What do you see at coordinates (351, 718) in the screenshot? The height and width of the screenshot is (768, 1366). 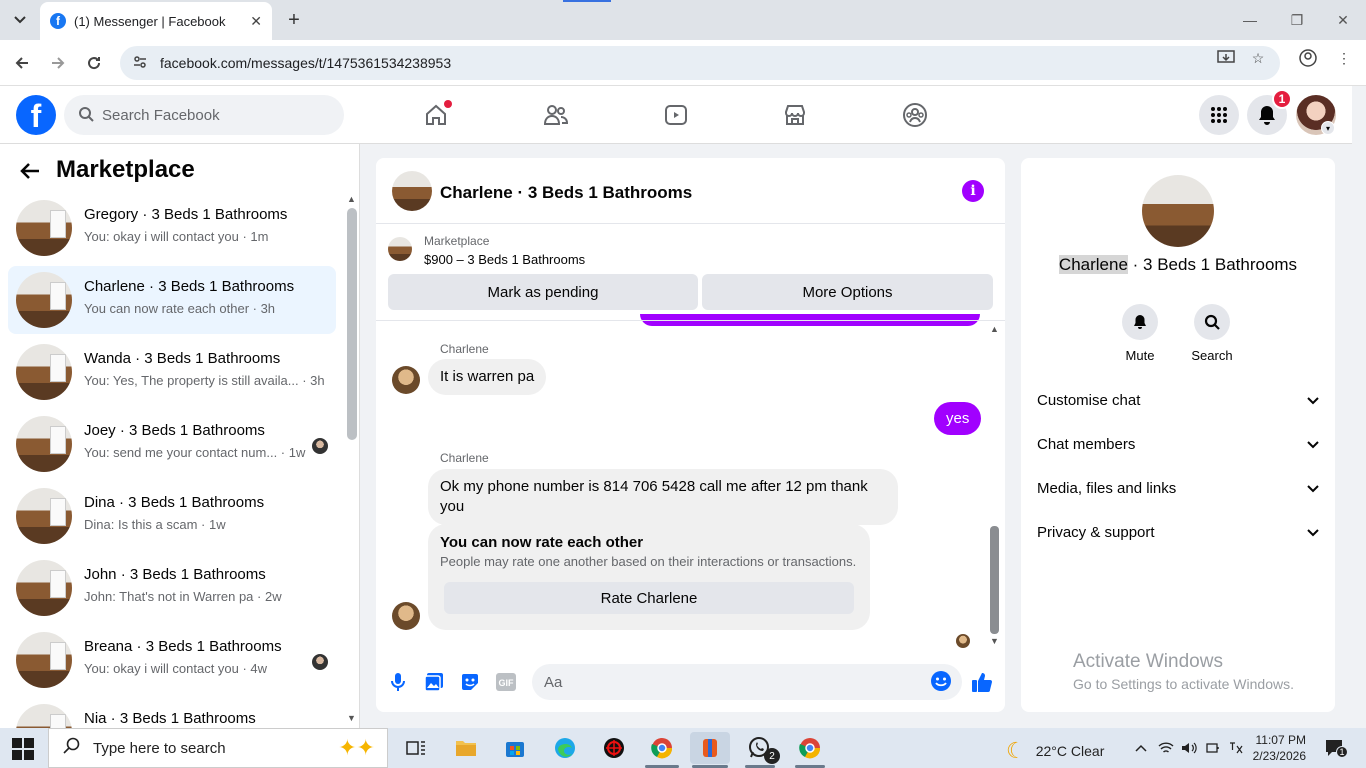 I see `scroll-down-icon: ▼` at bounding box center [351, 718].